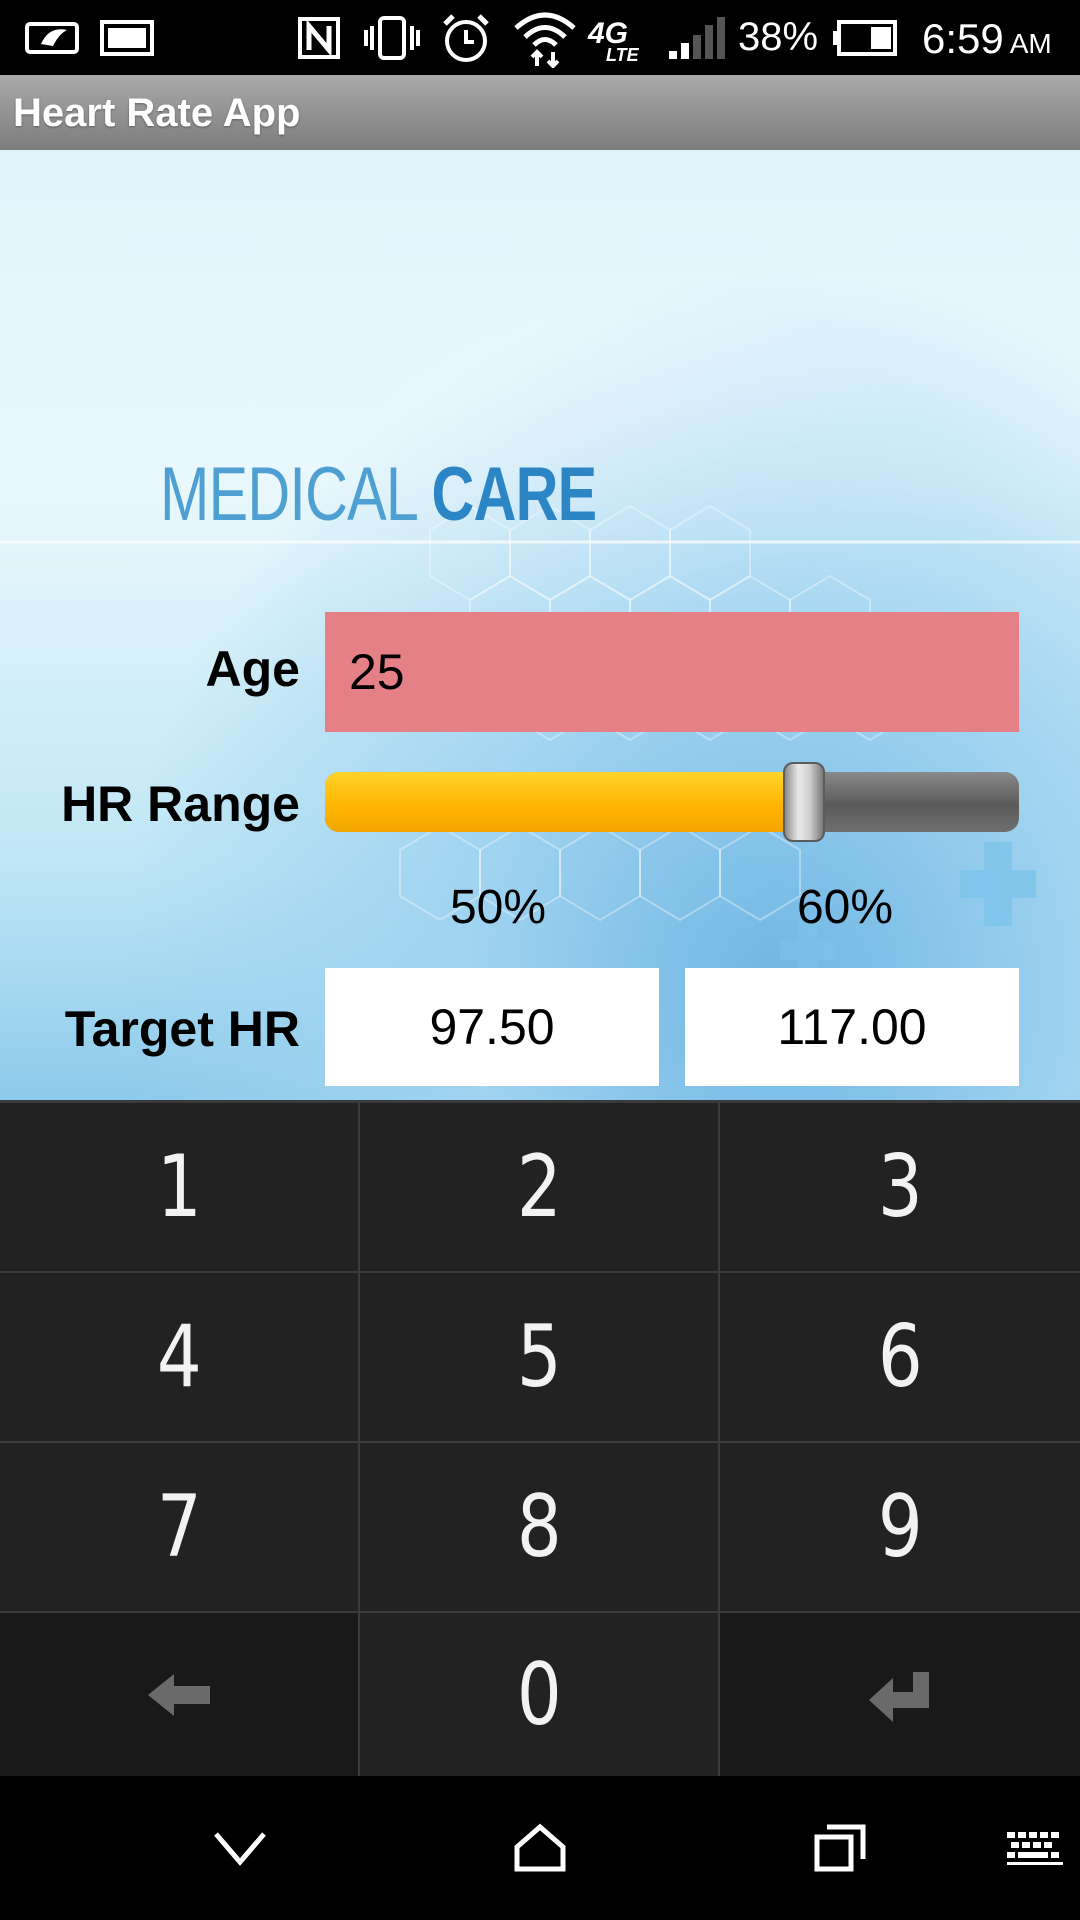 The image size is (1080, 1920). Describe the element at coordinates (53, 37) in the screenshot. I see `battery-saver-icon` at that location.